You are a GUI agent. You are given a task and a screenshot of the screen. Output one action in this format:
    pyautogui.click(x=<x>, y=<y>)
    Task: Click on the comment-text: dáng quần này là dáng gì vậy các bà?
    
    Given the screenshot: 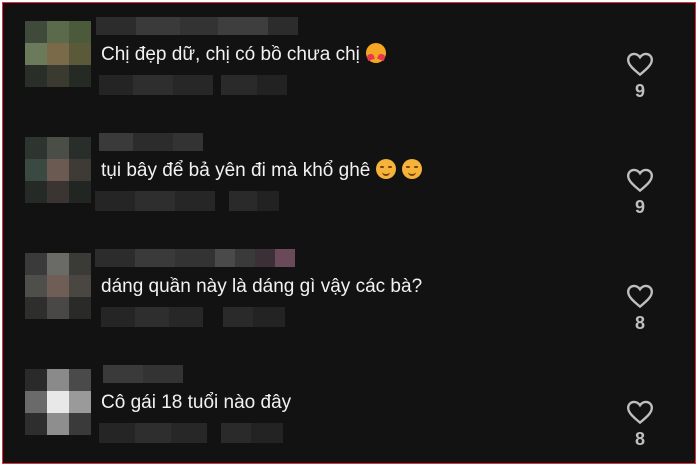 What is the action you would take?
    pyautogui.click(x=262, y=286)
    